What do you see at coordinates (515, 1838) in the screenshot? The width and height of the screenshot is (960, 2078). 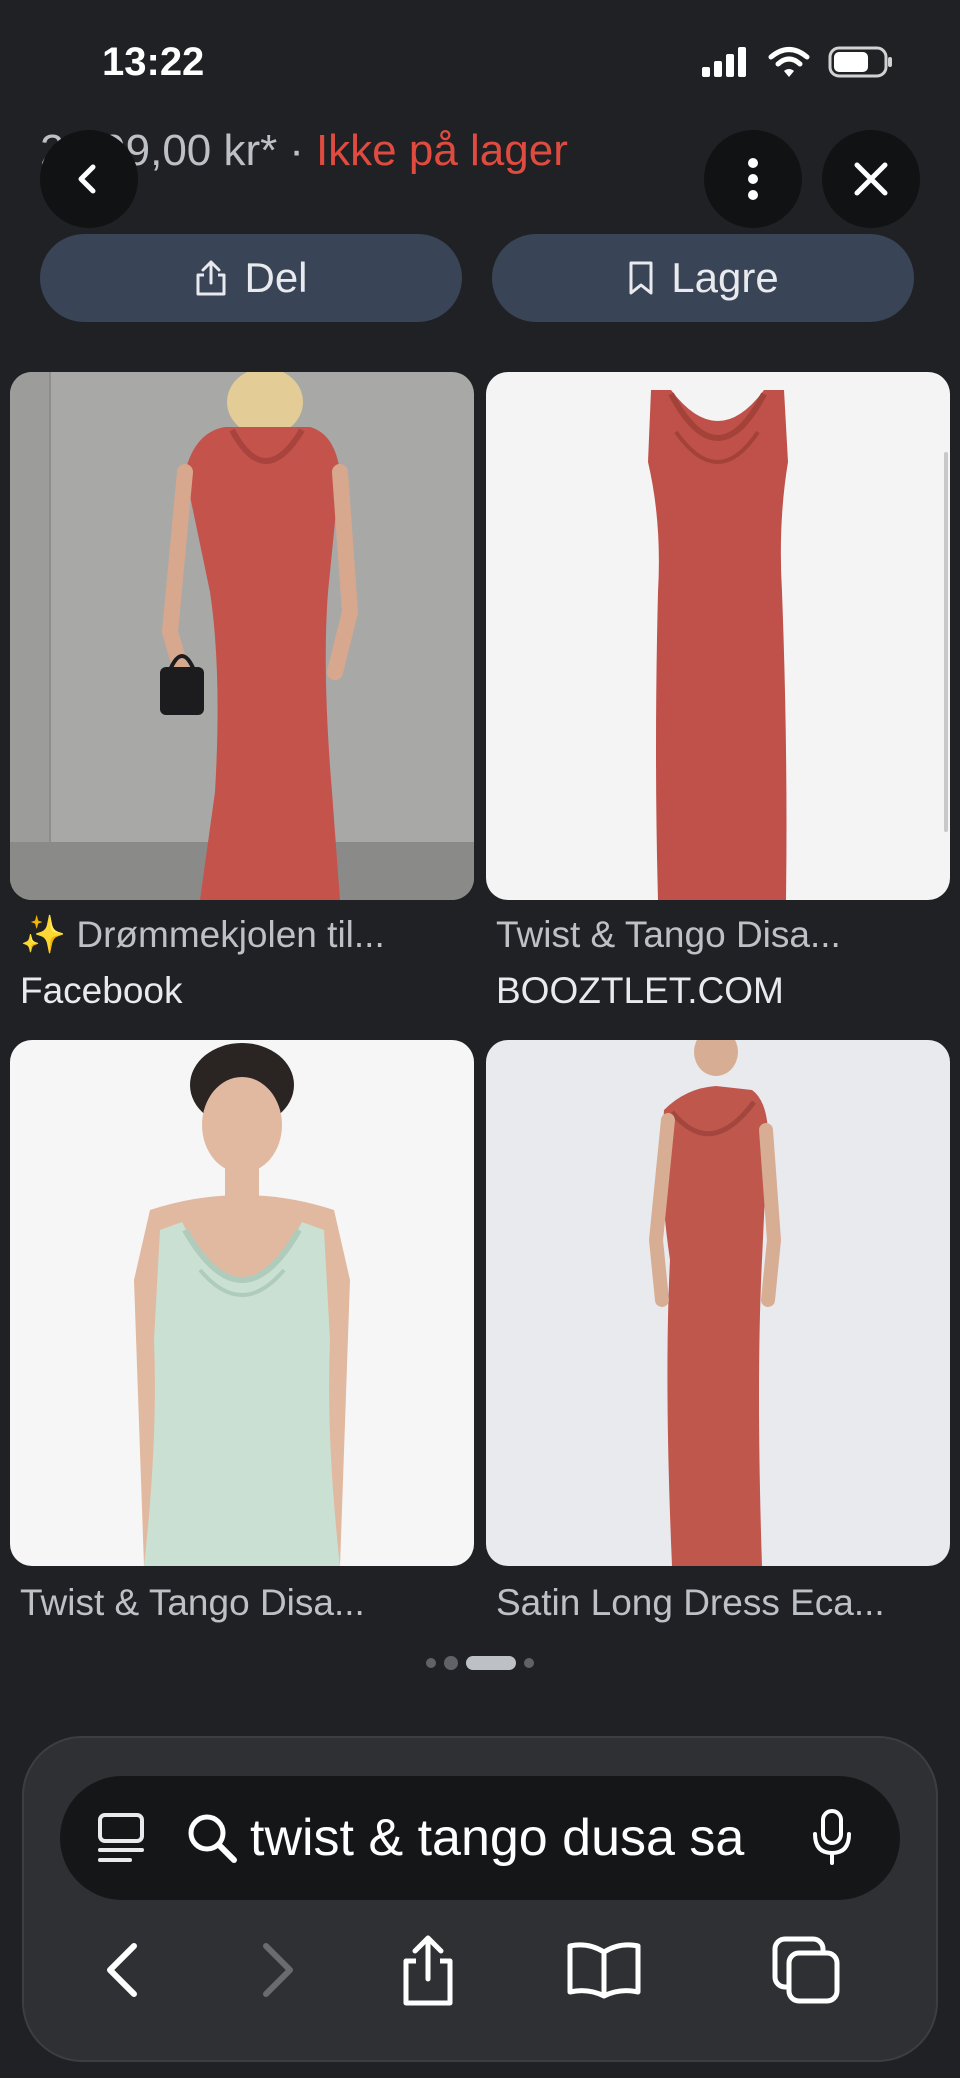 I see `address-text: twist & tango dusa sa` at bounding box center [515, 1838].